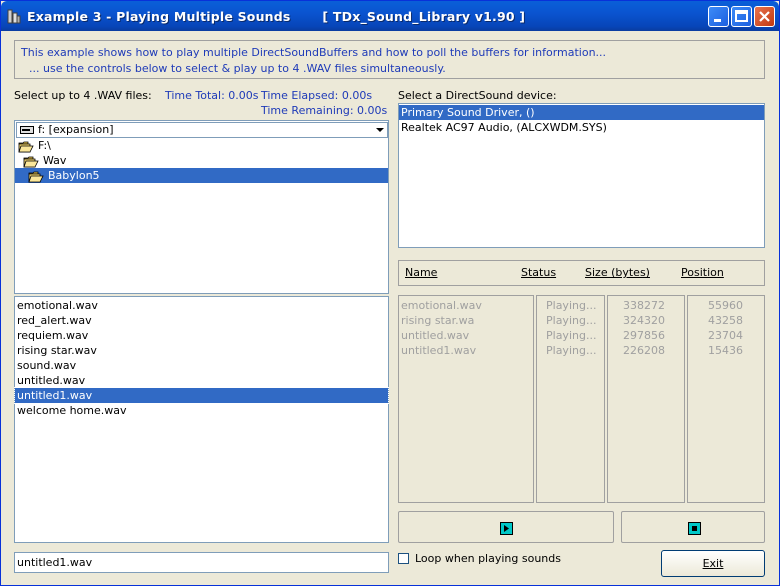  What do you see at coordinates (439, 350) in the screenshot?
I see `status-cell-name: untitled1.wav` at bounding box center [439, 350].